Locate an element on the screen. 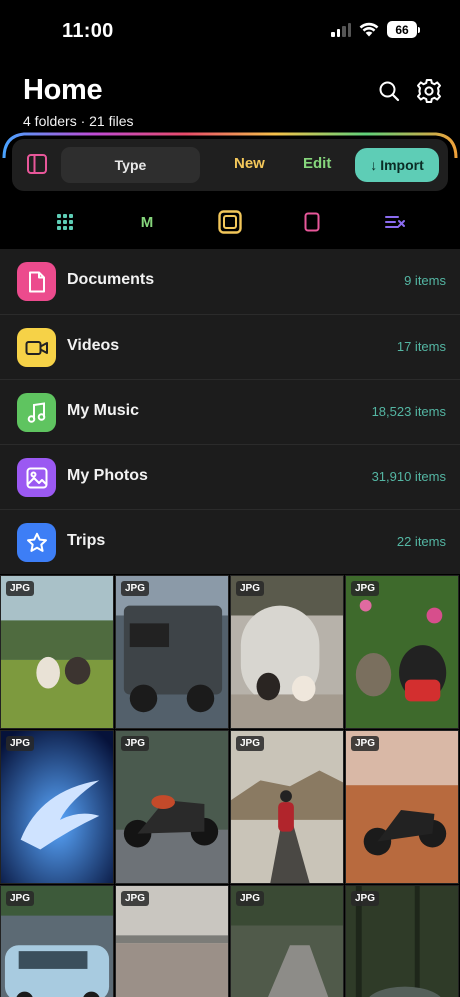 The height and width of the screenshot is (997, 460). photo-thumbnail-french-bulldogs: JPG is located at coordinates (402, 652).